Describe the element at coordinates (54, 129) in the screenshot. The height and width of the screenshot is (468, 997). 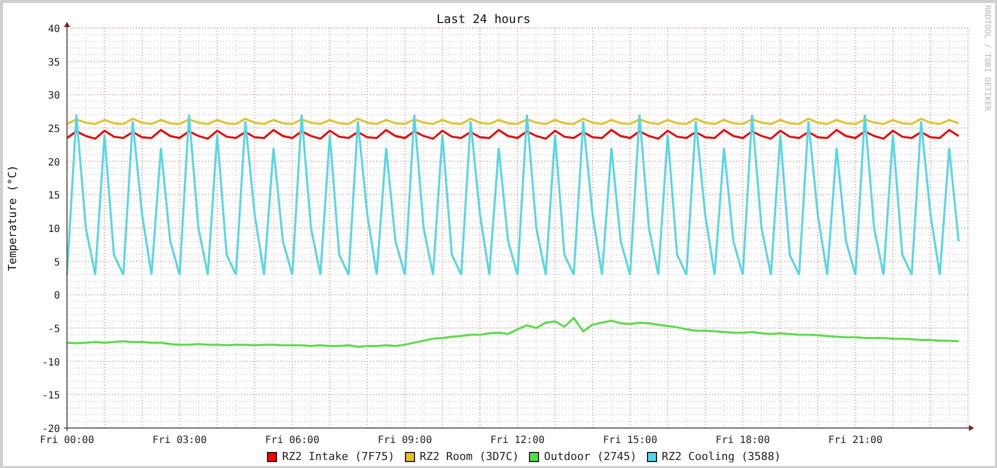
I see `y-tick-label: 25` at that location.